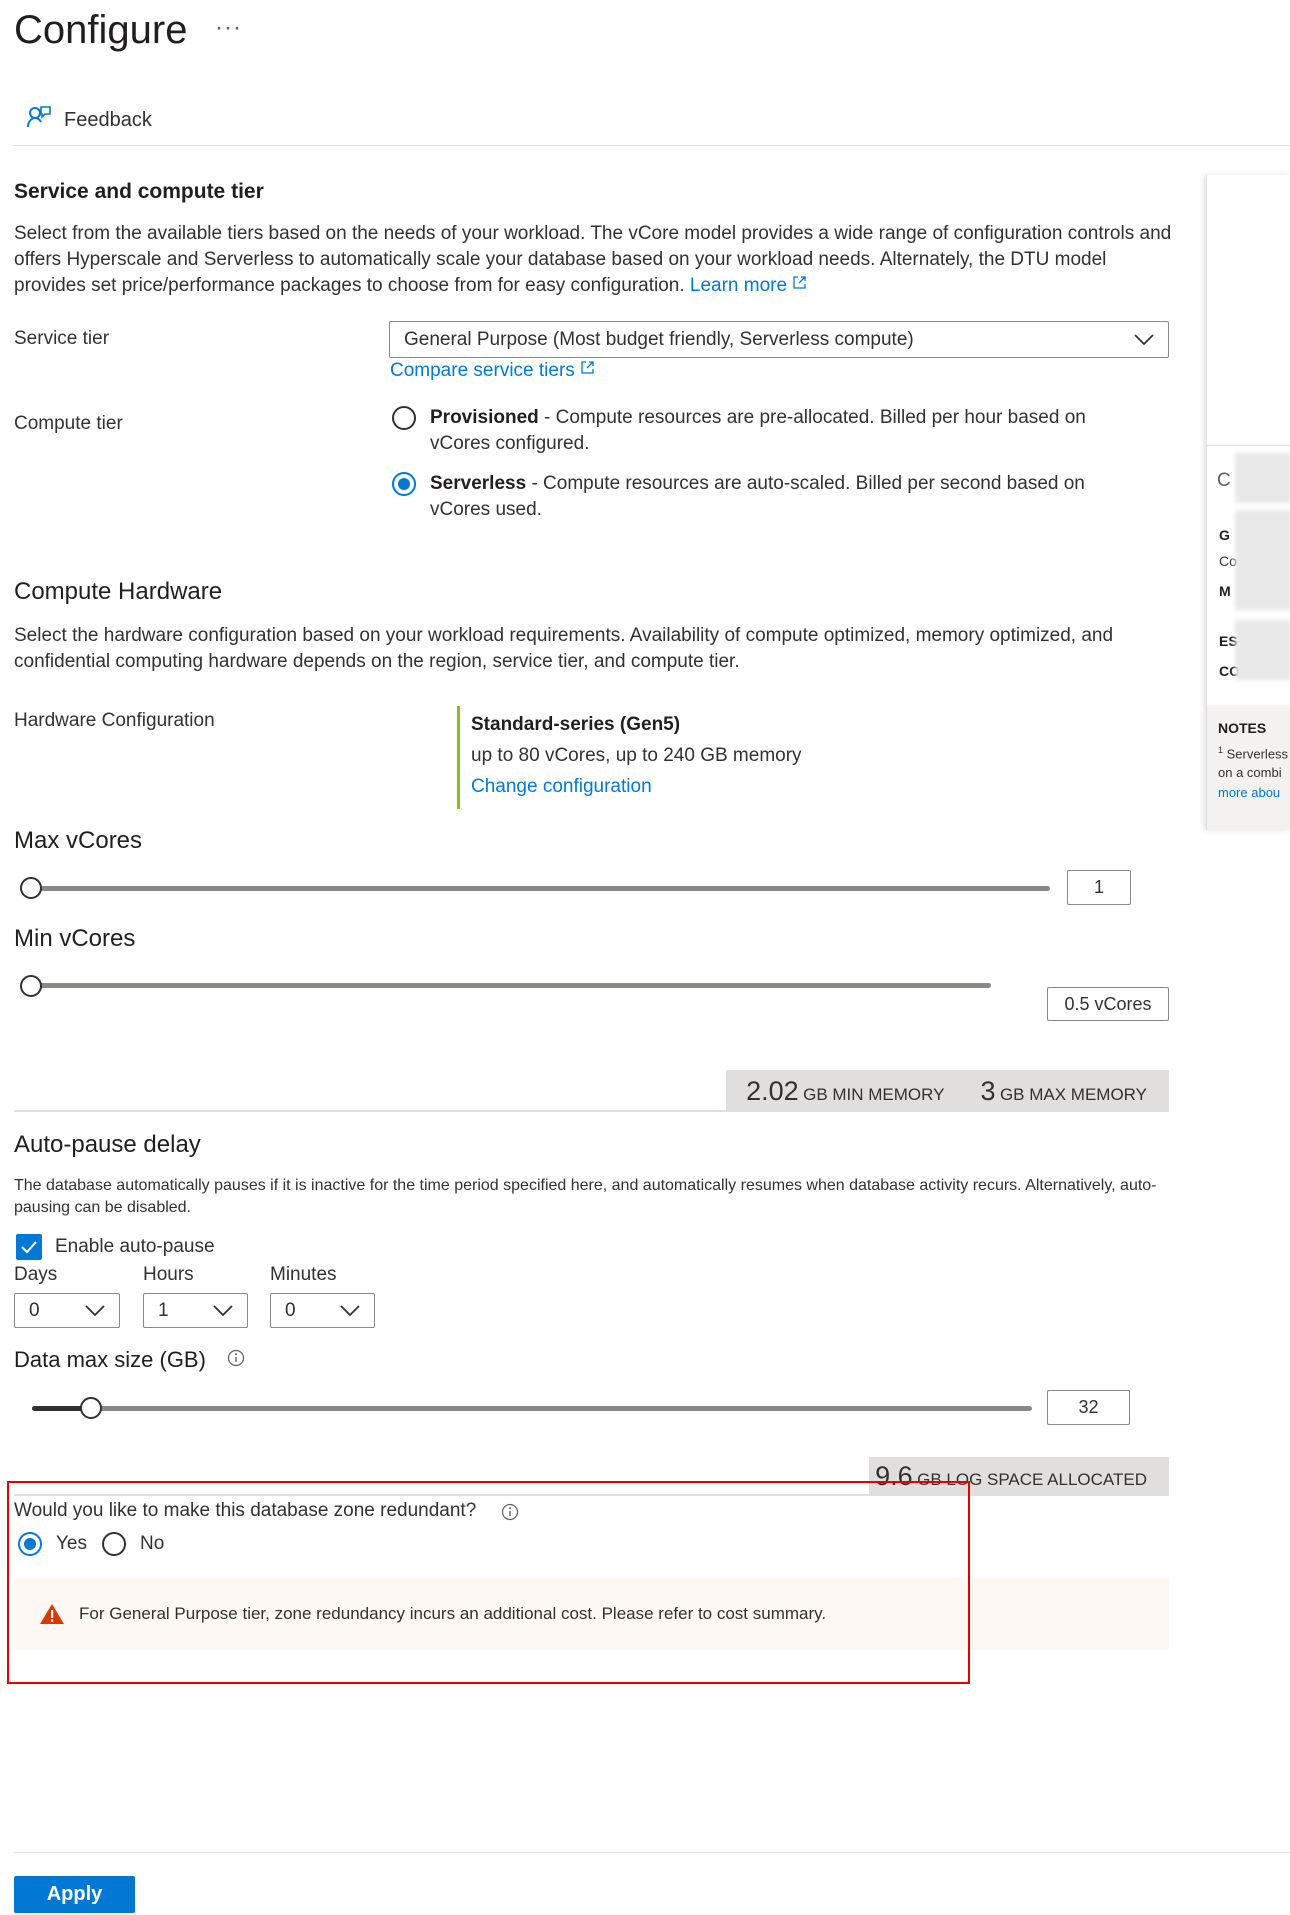 The width and height of the screenshot is (1290, 1915). I want to click on hours-label: Hours, so click(168, 1274).